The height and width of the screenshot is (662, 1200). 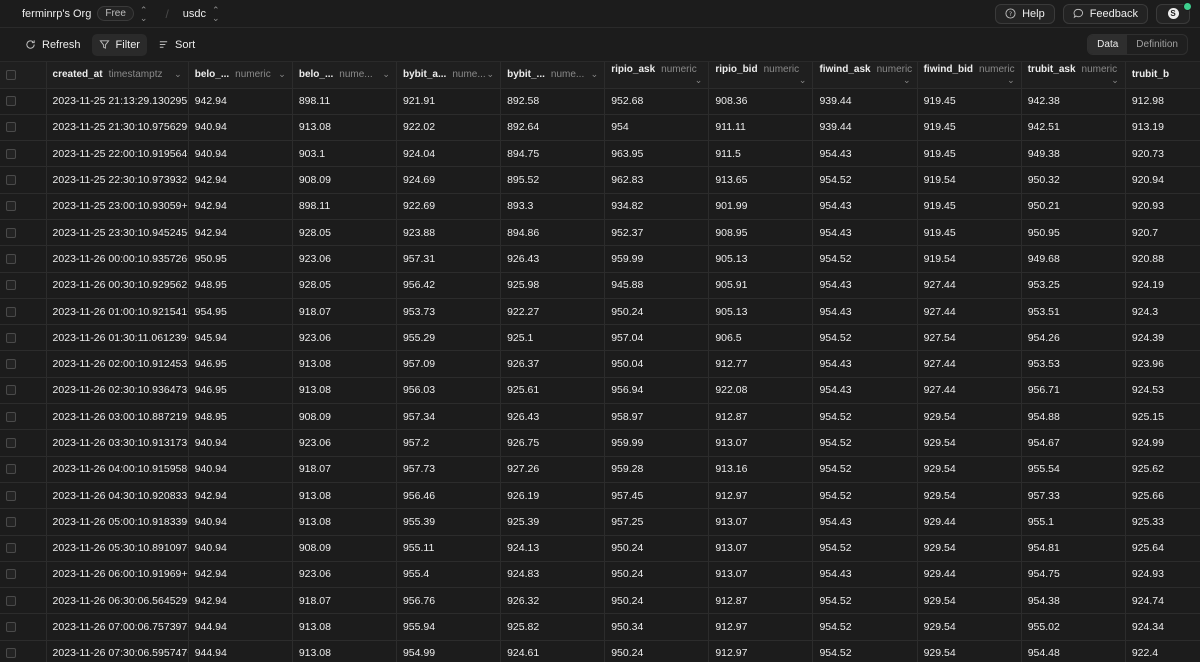 What do you see at coordinates (344, 548) in the screenshot?
I see `table-cell: 908.09` at bounding box center [344, 548].